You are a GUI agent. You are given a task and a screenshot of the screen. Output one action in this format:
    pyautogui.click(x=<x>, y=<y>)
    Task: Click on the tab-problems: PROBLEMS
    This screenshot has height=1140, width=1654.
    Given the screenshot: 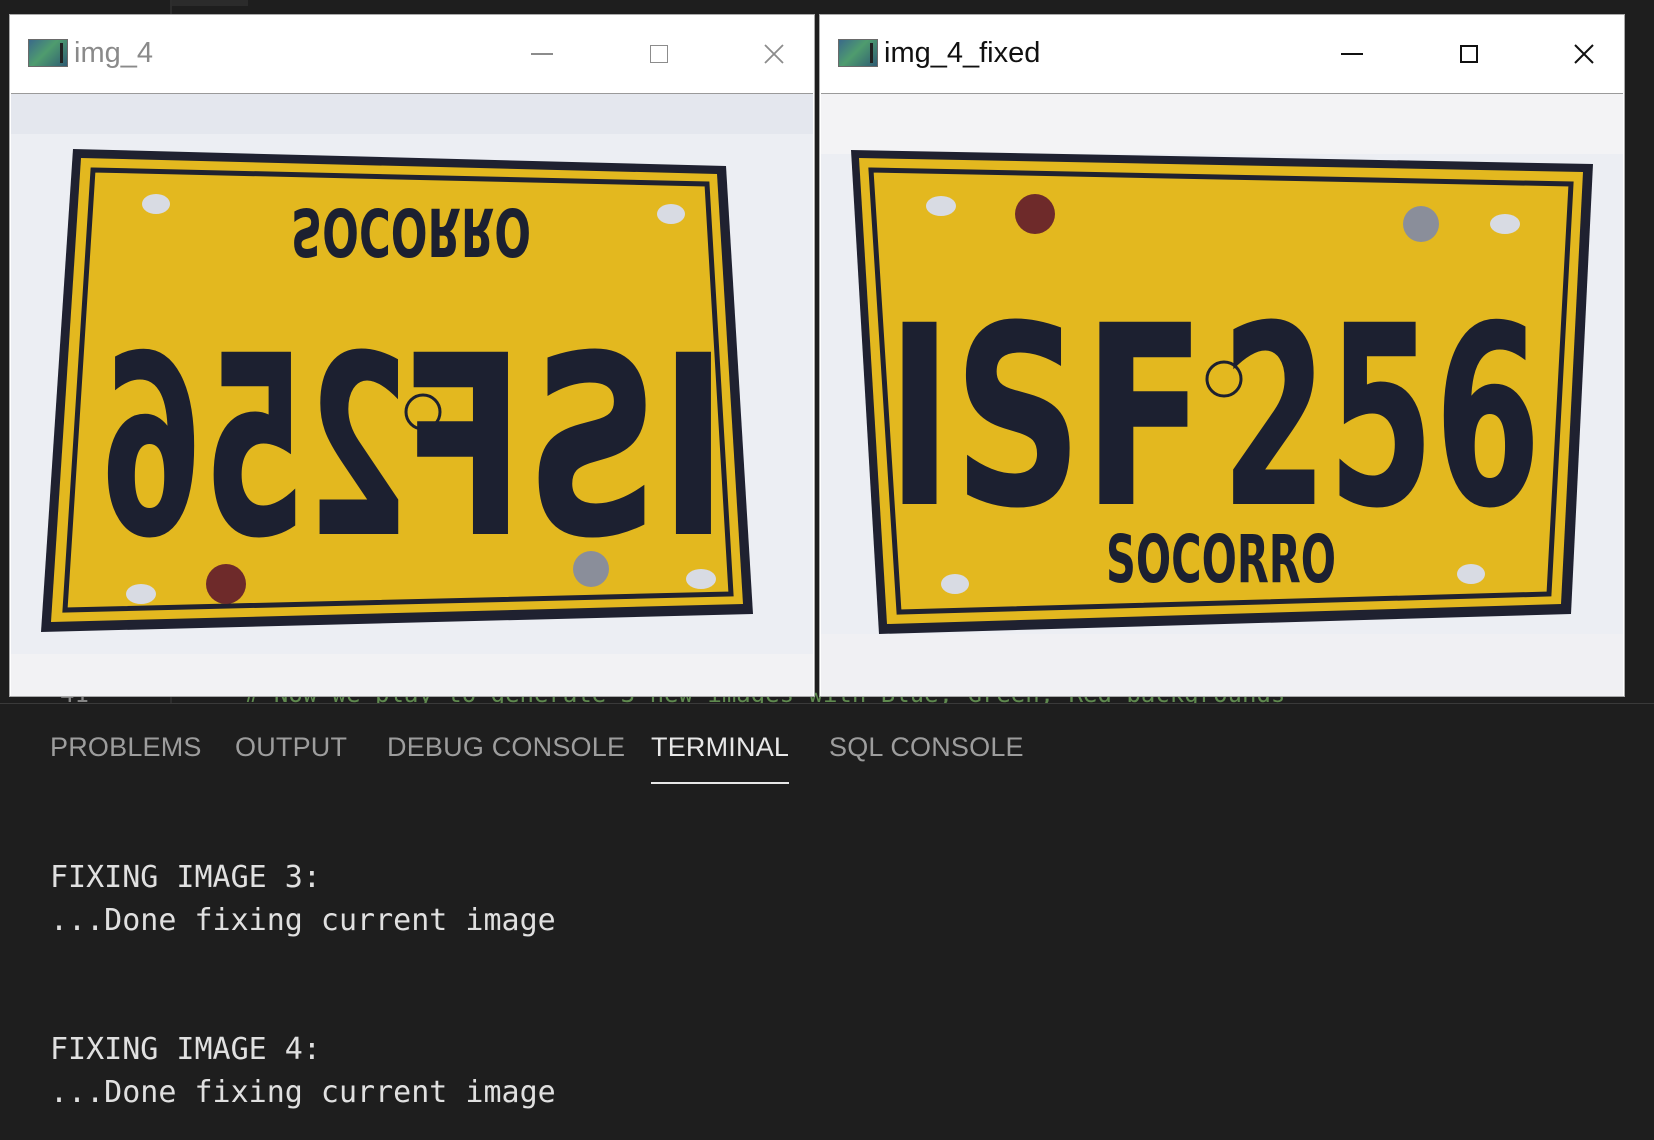 What is the action you would take?
    pyautogui.click(x=126, y=747)
    